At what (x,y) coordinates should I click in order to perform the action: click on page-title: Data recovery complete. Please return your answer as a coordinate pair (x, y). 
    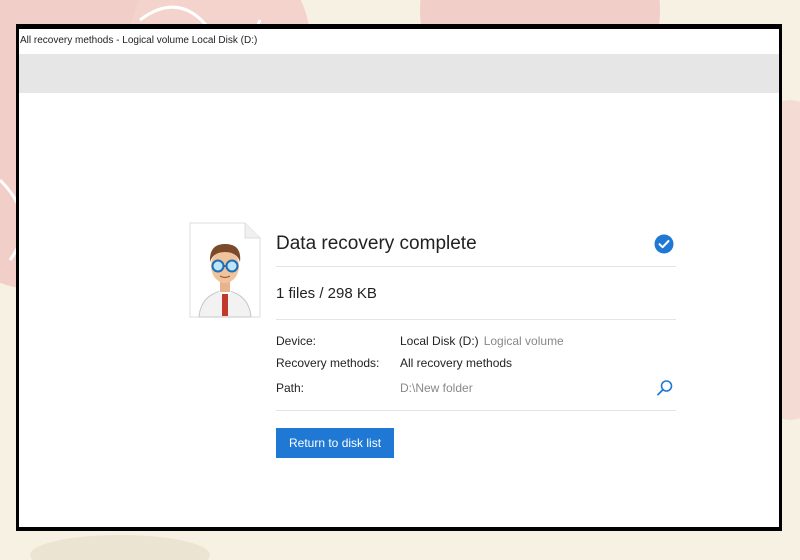
    Looking at the image, I should click on (376, 243).